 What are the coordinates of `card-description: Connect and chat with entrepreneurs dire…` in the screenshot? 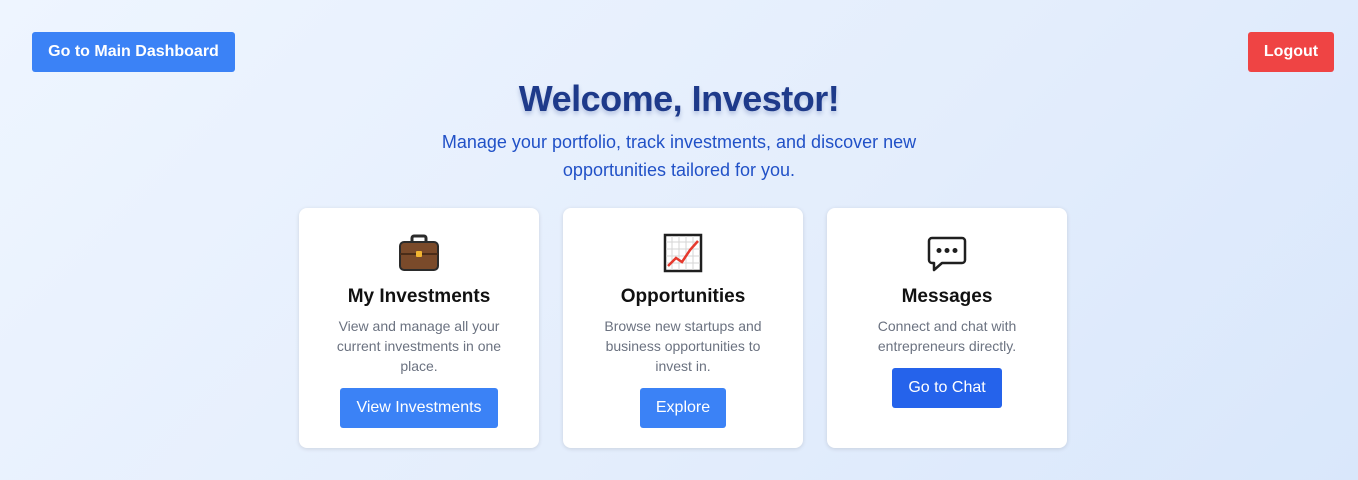 It's located at (947, 336).